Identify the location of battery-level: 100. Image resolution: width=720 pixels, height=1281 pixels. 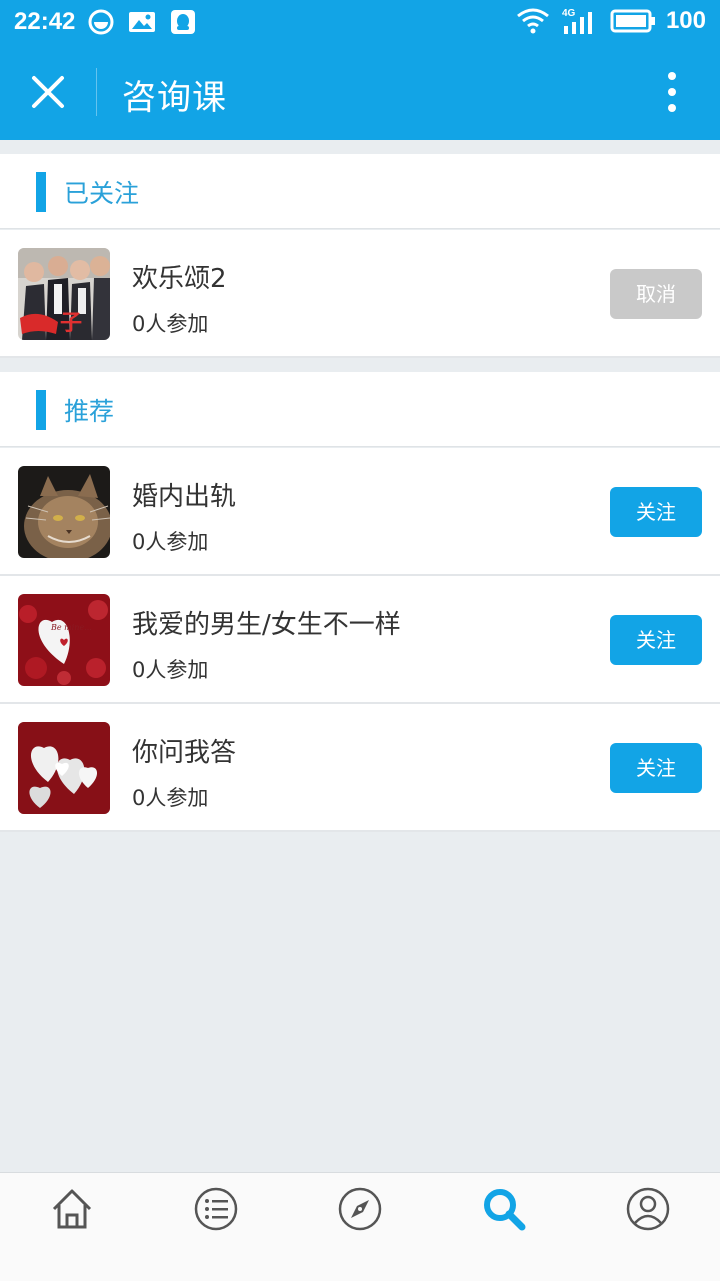
(685, 20).